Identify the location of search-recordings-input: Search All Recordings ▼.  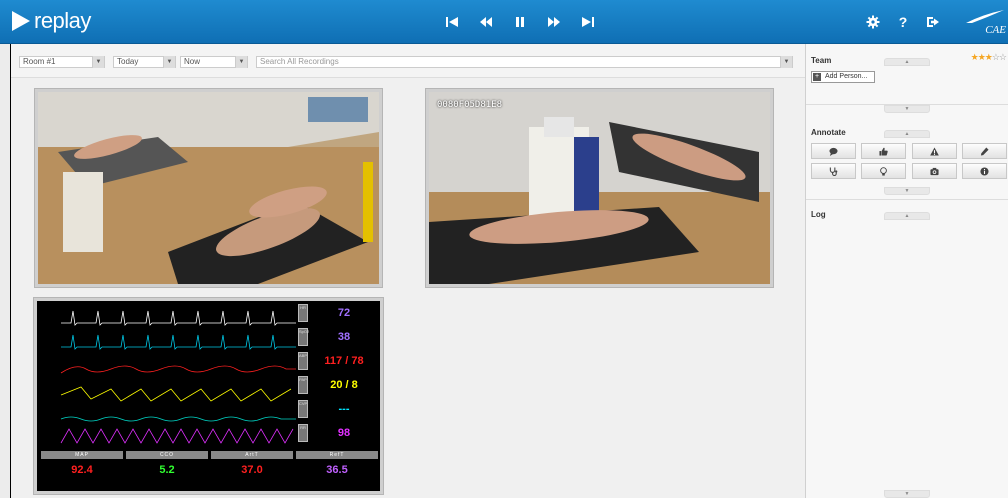
(524, 62).